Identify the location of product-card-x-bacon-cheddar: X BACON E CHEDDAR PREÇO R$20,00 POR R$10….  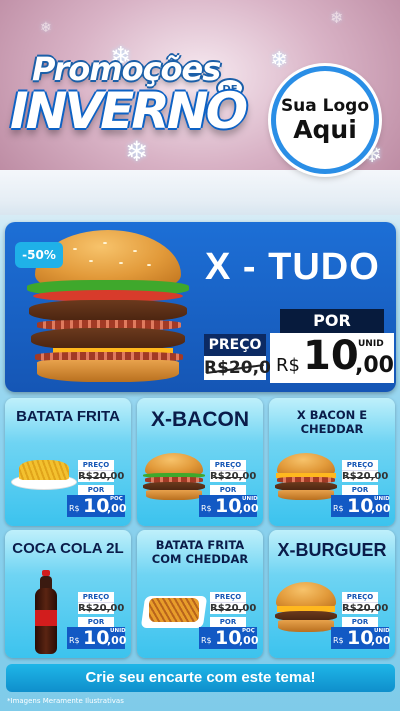
(332, 462).